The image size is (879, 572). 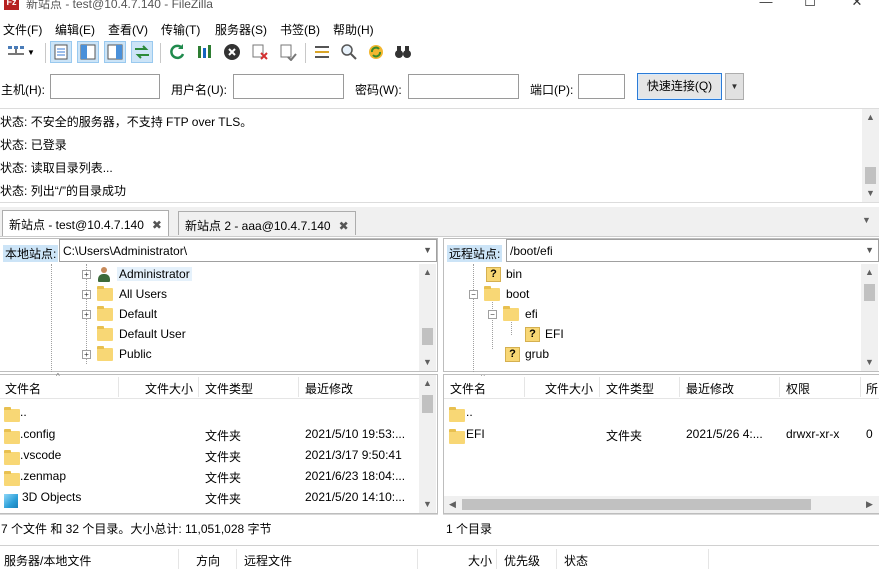 What do you see at coordinates (205, 52) in the screenshot?
I see `process-queue-button` at bounding box center [205, 52].